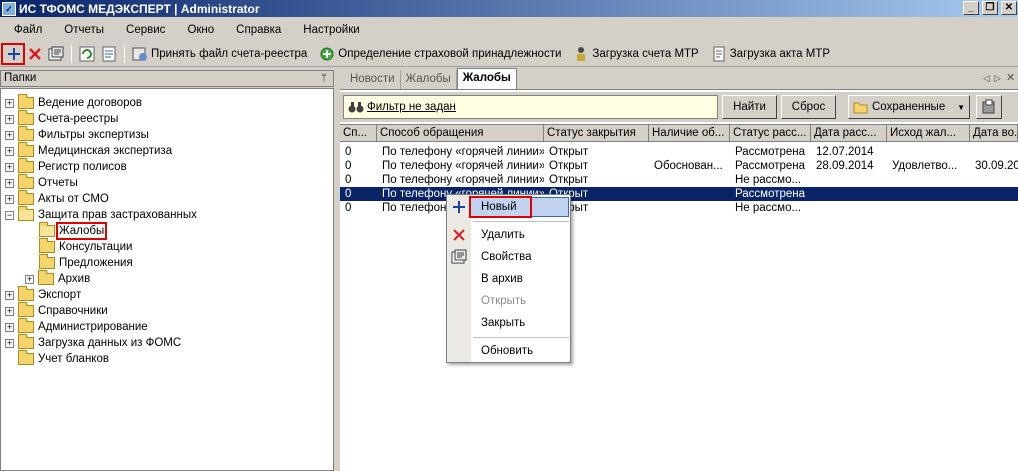 This screenshot has height=471, width=1018. I want to click on refresh-button, so click(87, 54).